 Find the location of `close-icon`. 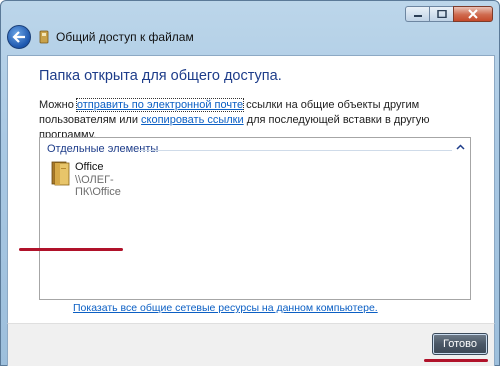

close-icon is located at coordinates (473, 14).